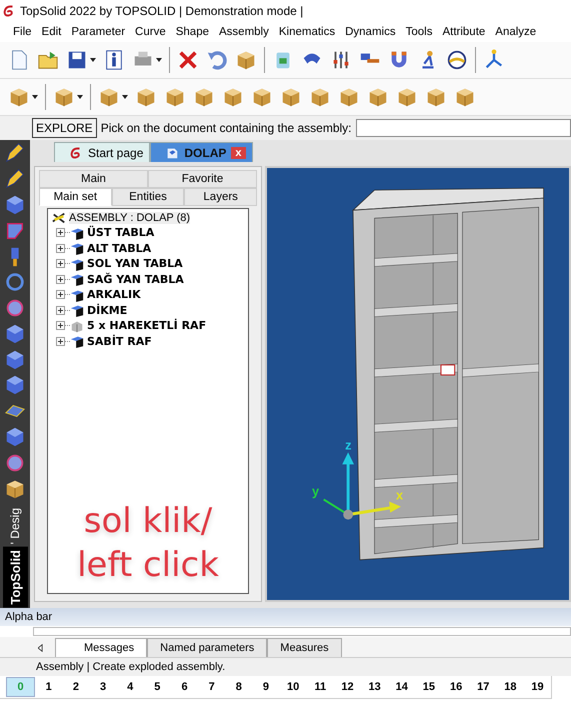  Describe the element at coordinates (510, 687) in the screenshot. I see `layer-button: 18` at that location.